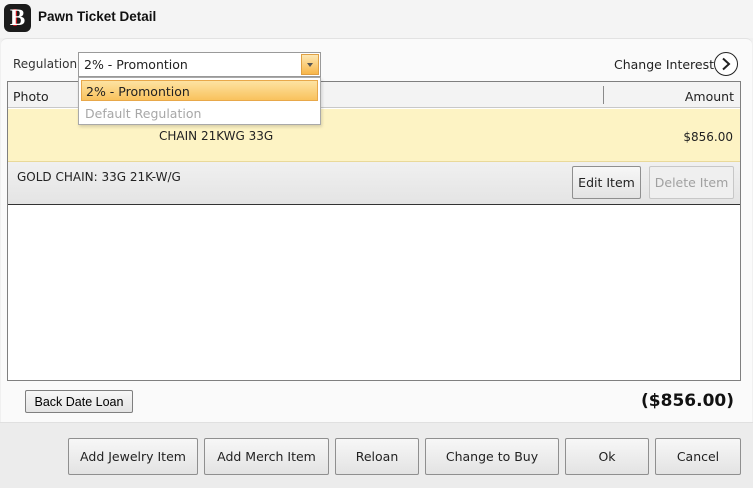 The width and height of the screenshot is (753, 488). I want to click on window-title: Pawn Ticket Detail, so click(97, 16).